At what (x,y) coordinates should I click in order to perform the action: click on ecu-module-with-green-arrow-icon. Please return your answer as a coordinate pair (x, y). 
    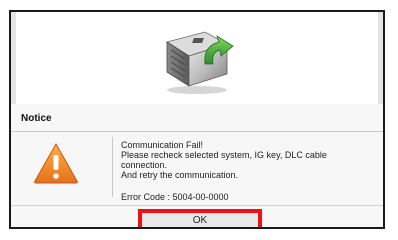
    Looking at the image, I should click on (200, 62).